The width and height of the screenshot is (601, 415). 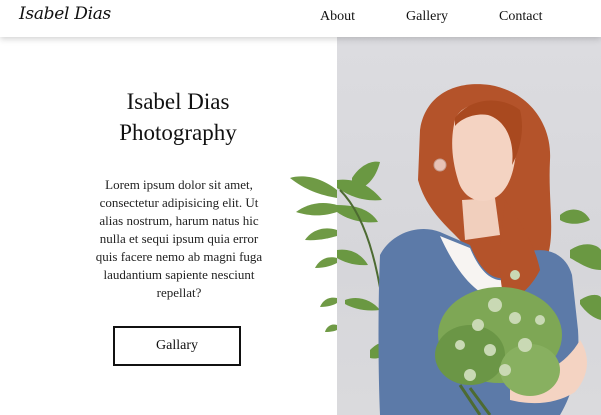 I want to click on leaves-left, so click(x=313, y=254).